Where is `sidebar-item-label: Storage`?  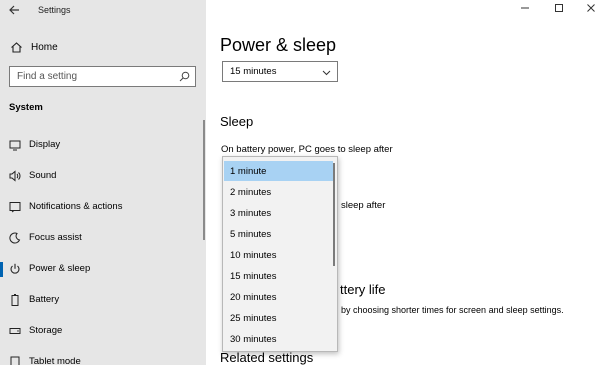
sidebar-item-label: Storage is located at coordinates (46, 330).